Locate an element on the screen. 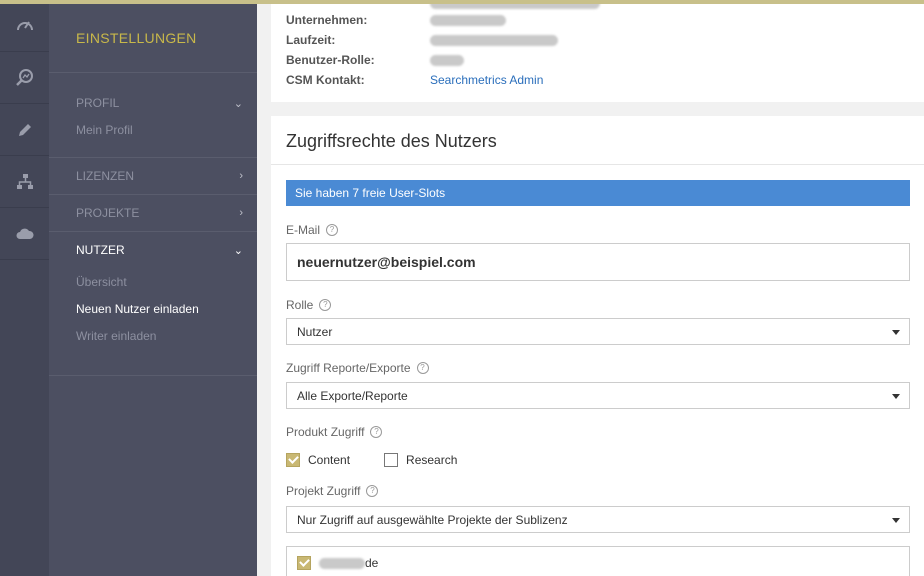 The height and width of the screenshot is (576, 924). nav-head-profil: PROFIL ⌄ is located at coordinates (153, 103).